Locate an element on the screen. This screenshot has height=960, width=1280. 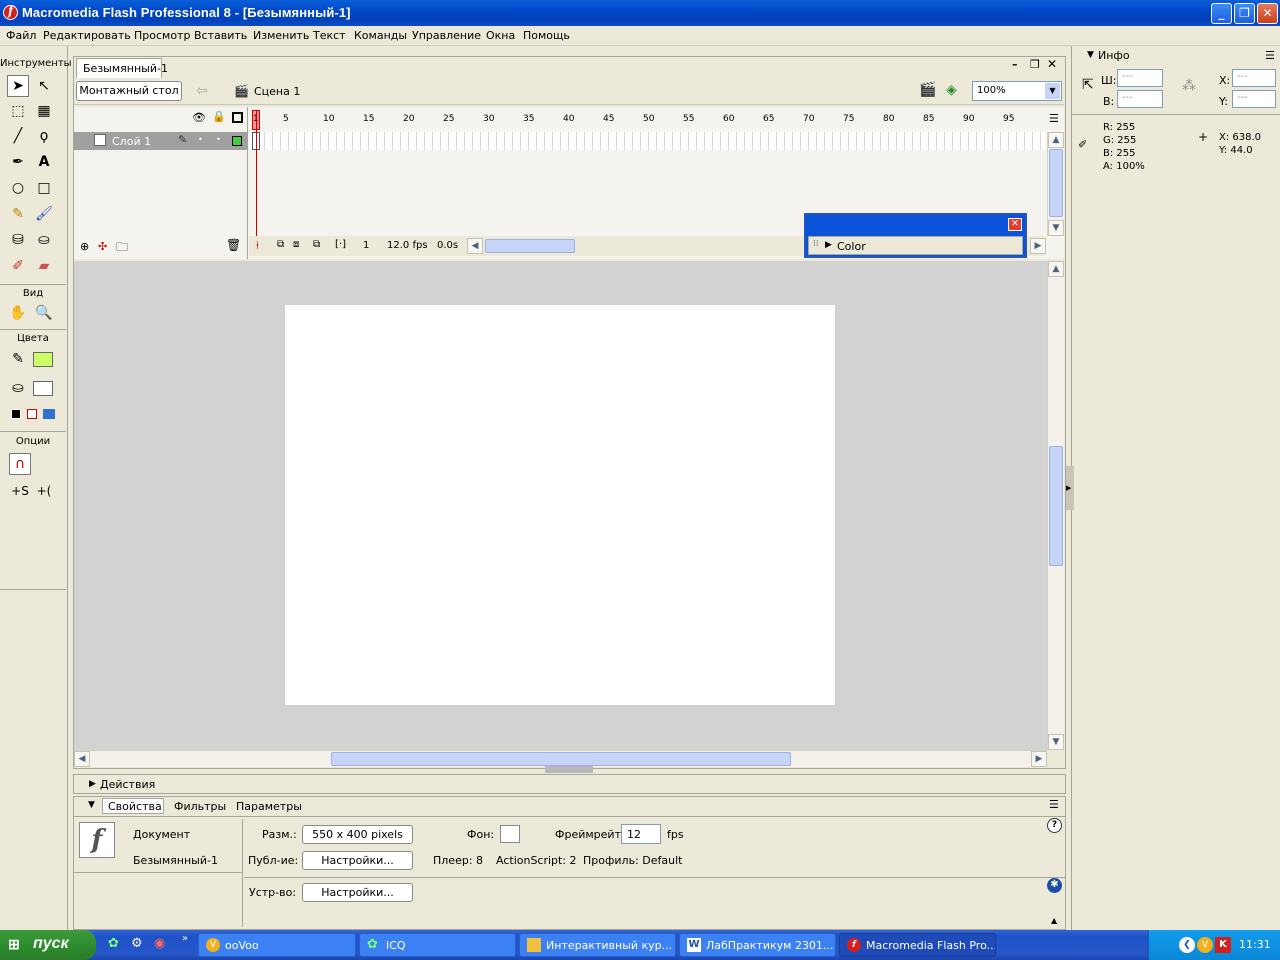
scroll-down-icon: ▼ is located at coordinates (1056, 742).